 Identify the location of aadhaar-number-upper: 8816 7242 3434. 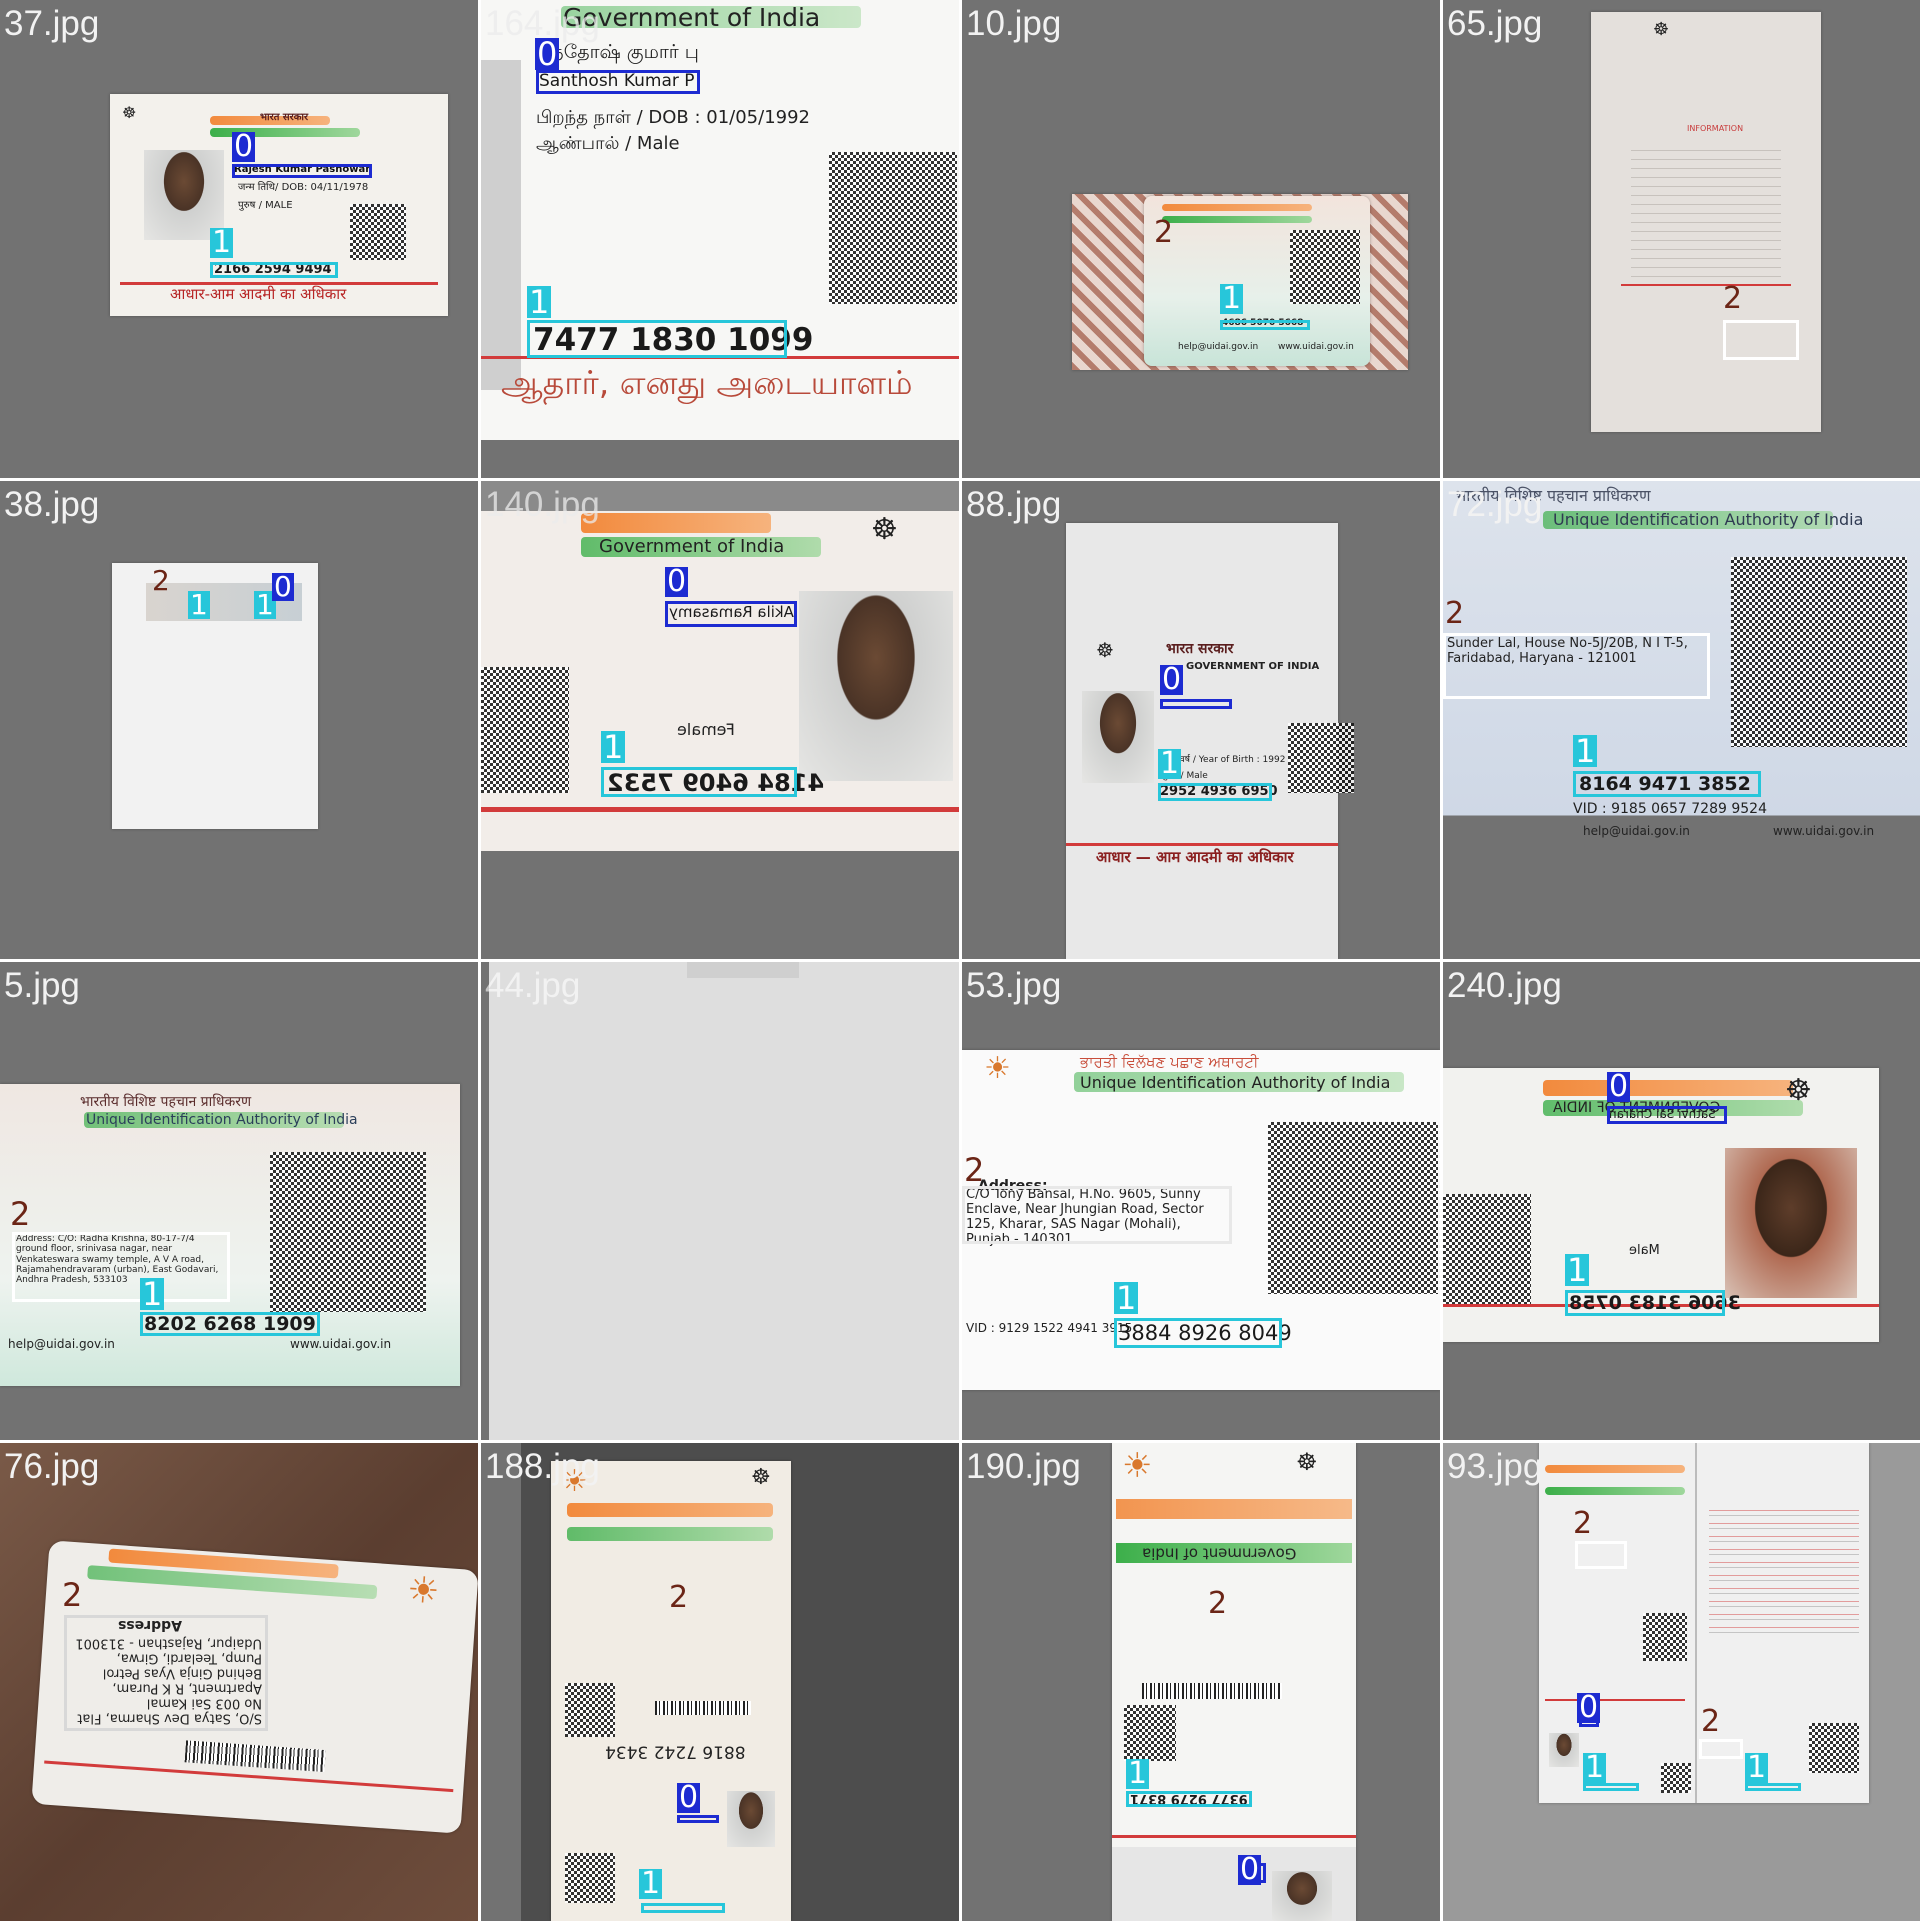
(675, 1751).